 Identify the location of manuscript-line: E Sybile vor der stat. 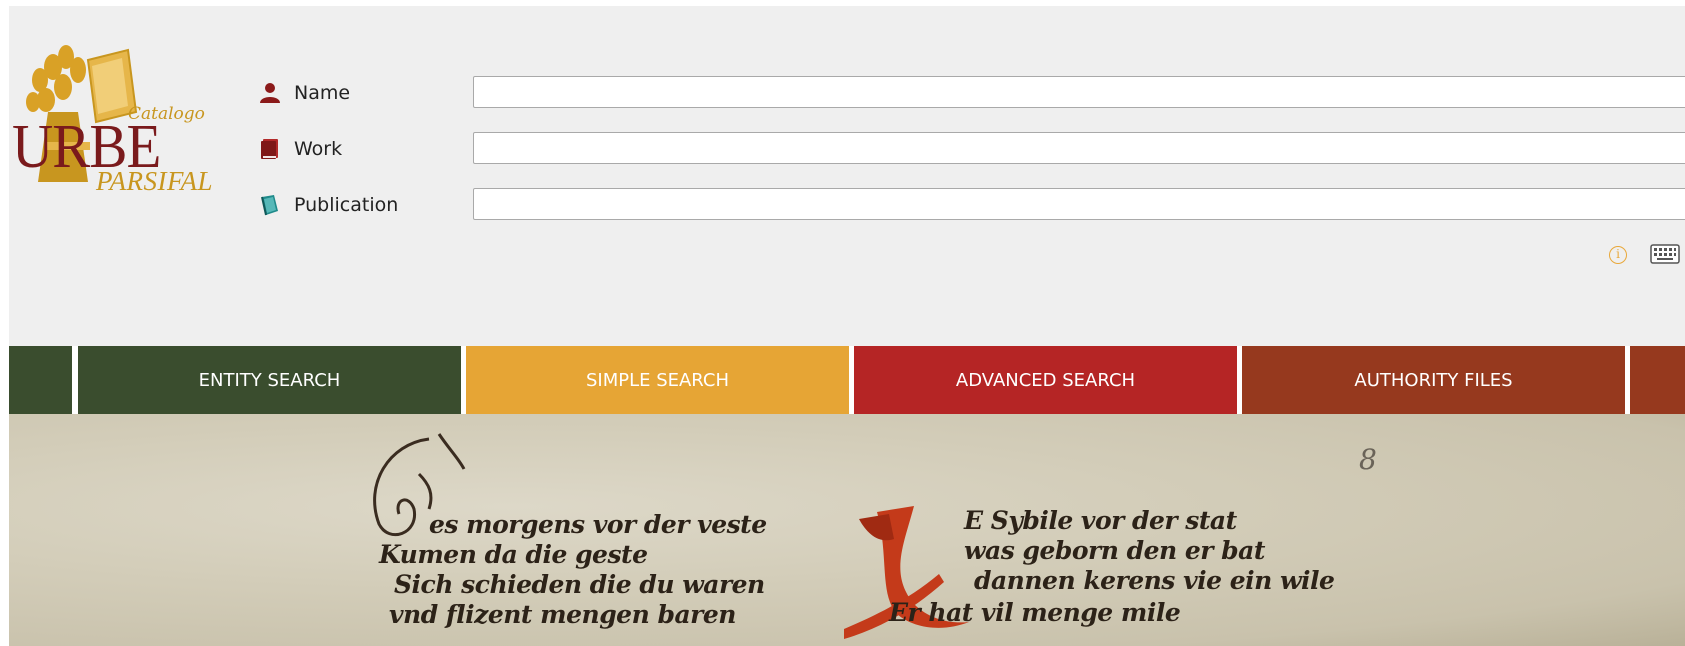
(1100, 520).